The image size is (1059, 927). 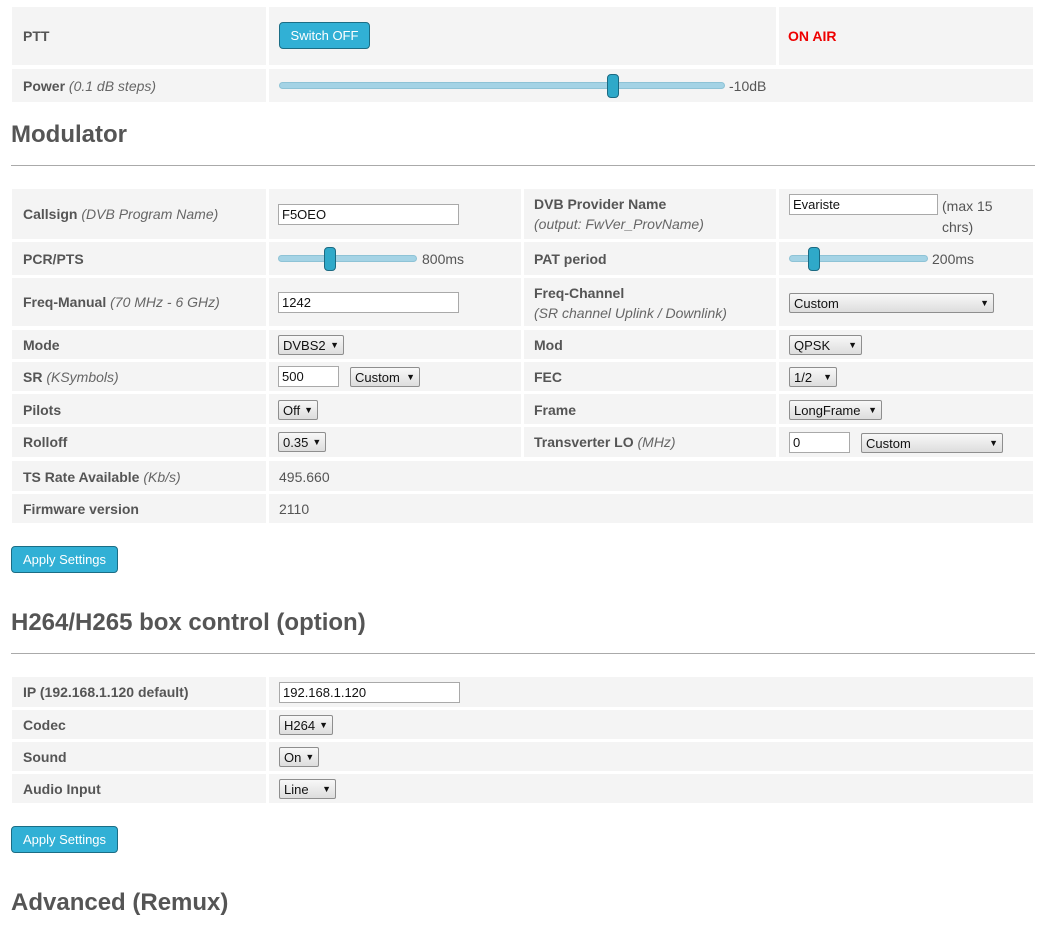 What do you see at coordinates (523, 653) in the screenshot?
I see `h264-divider` at bounding box center [523, 653].